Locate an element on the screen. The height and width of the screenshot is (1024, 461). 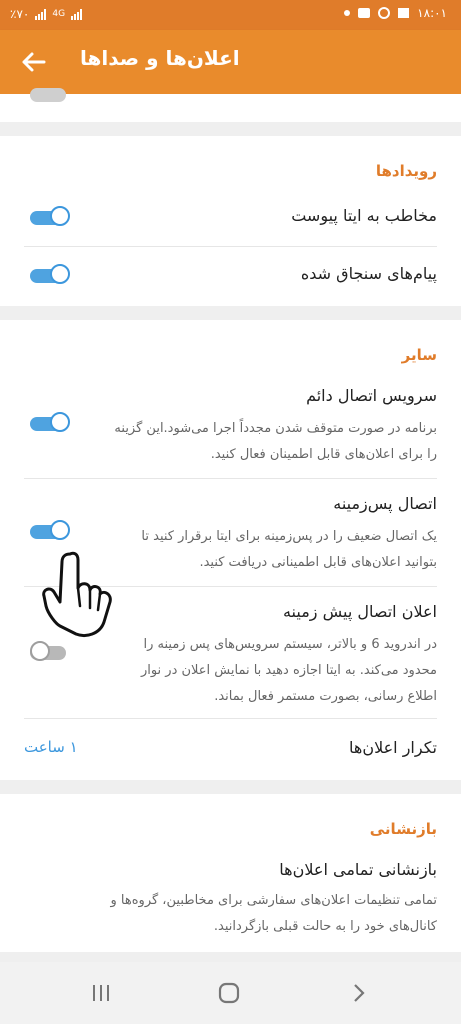
events-item-label: پیام‌های سنجاق شده is located at coordinates (368, 273).